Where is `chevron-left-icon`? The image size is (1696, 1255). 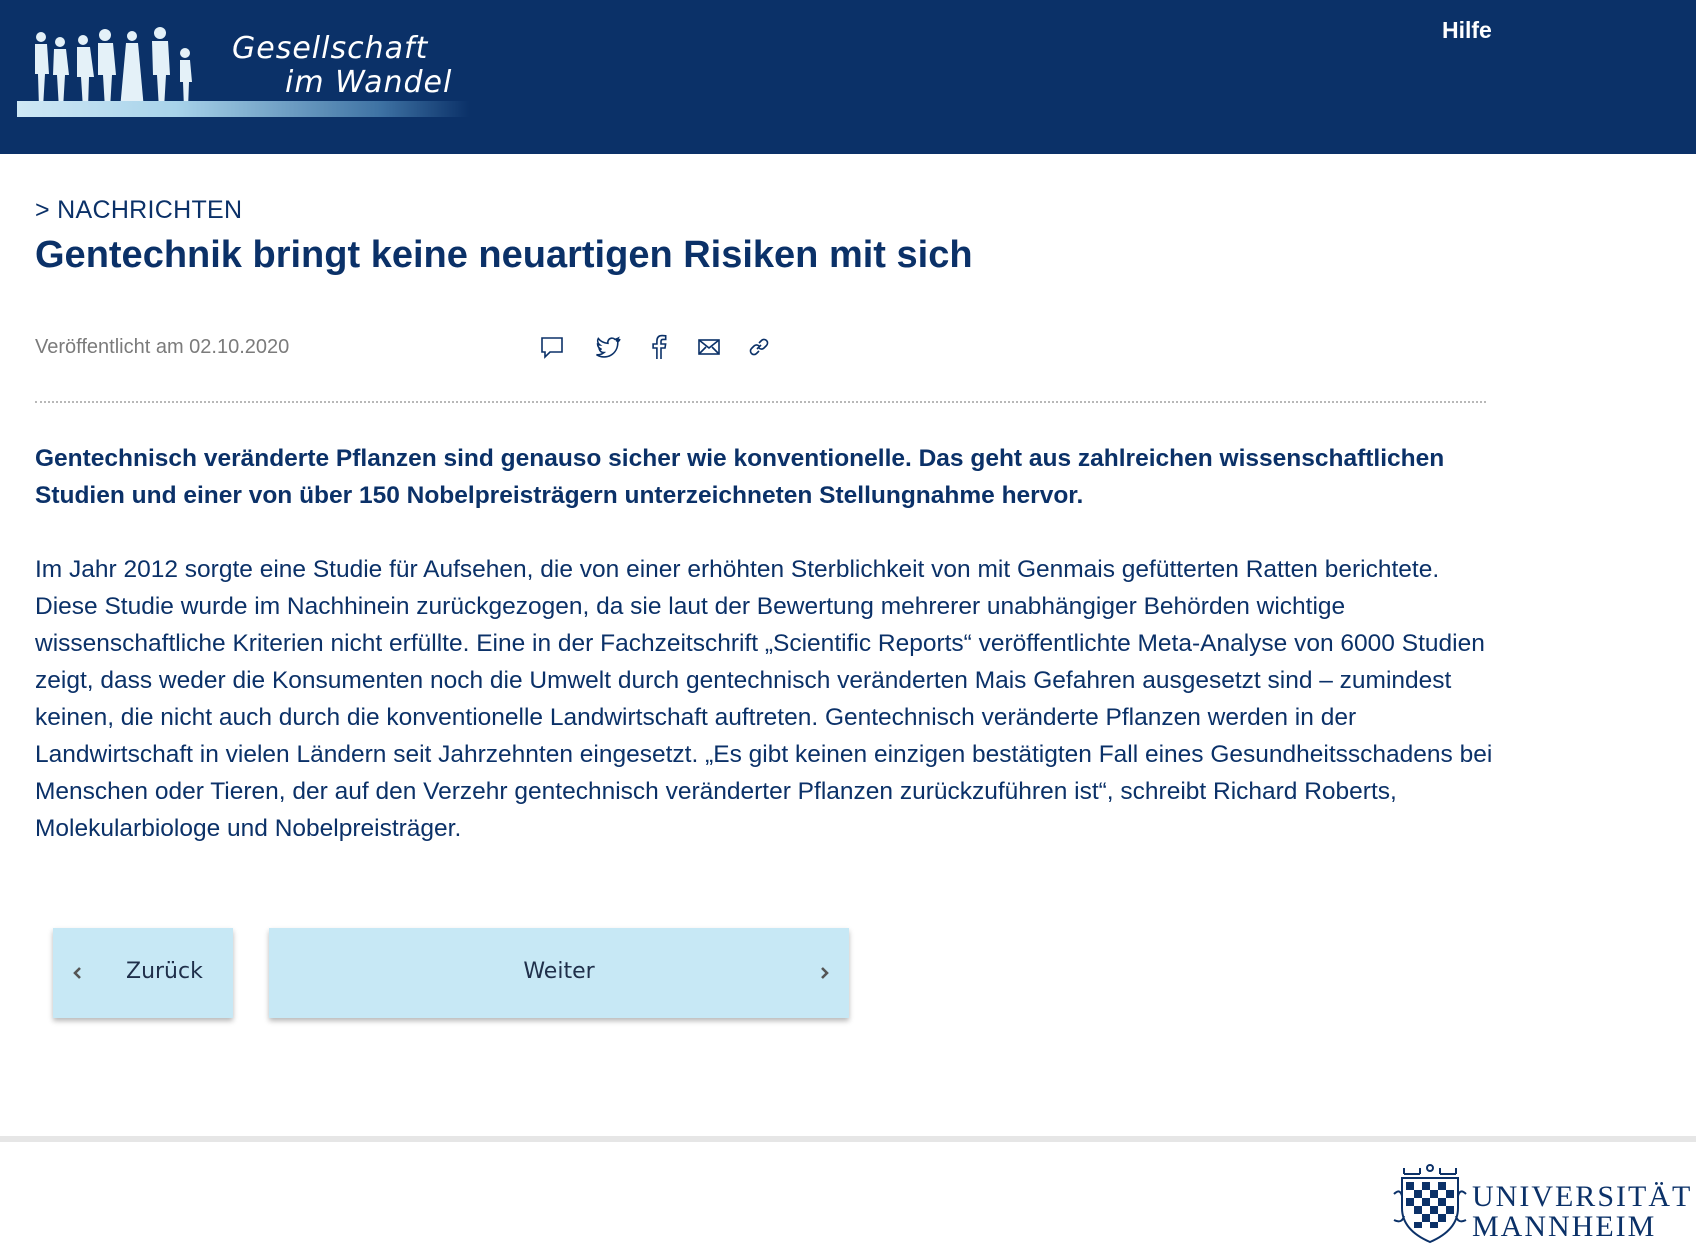 chevron-left-icon is located at coordinates (77, 973).